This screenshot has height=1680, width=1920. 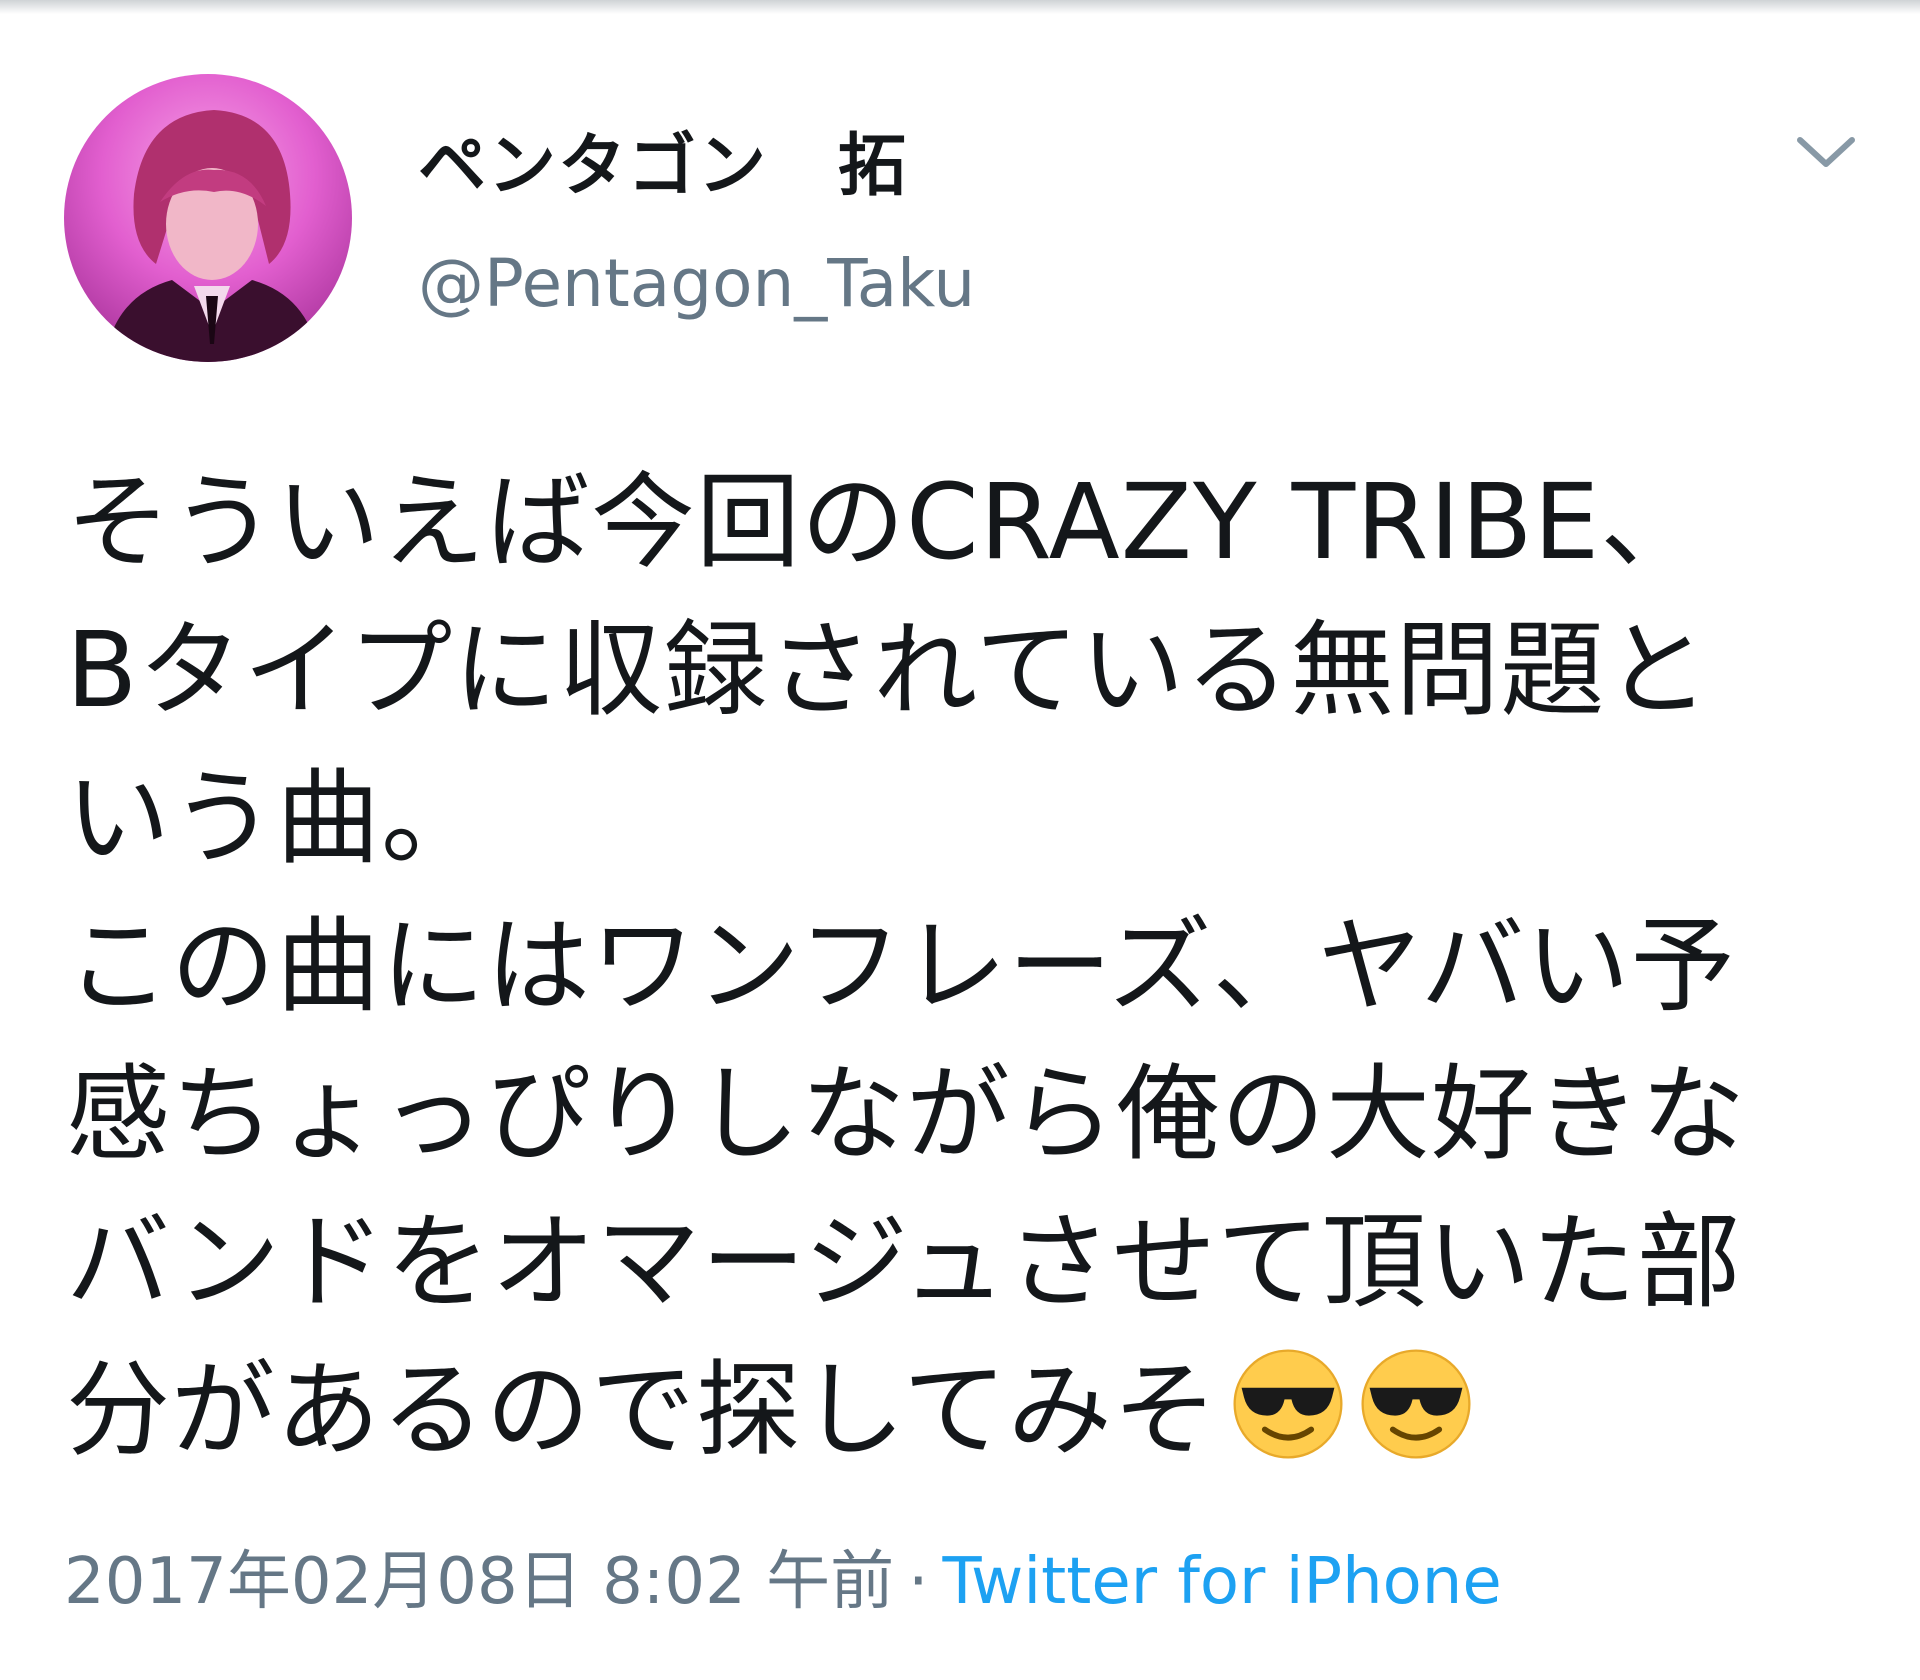 I want to click on tweet-text-line: Bタイプに収録されている無問題と, so click(x=888, y=670).